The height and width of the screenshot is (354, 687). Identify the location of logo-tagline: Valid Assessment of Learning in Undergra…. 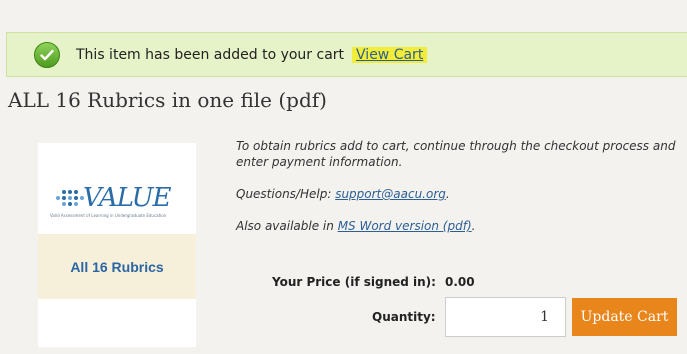
(108, 215).